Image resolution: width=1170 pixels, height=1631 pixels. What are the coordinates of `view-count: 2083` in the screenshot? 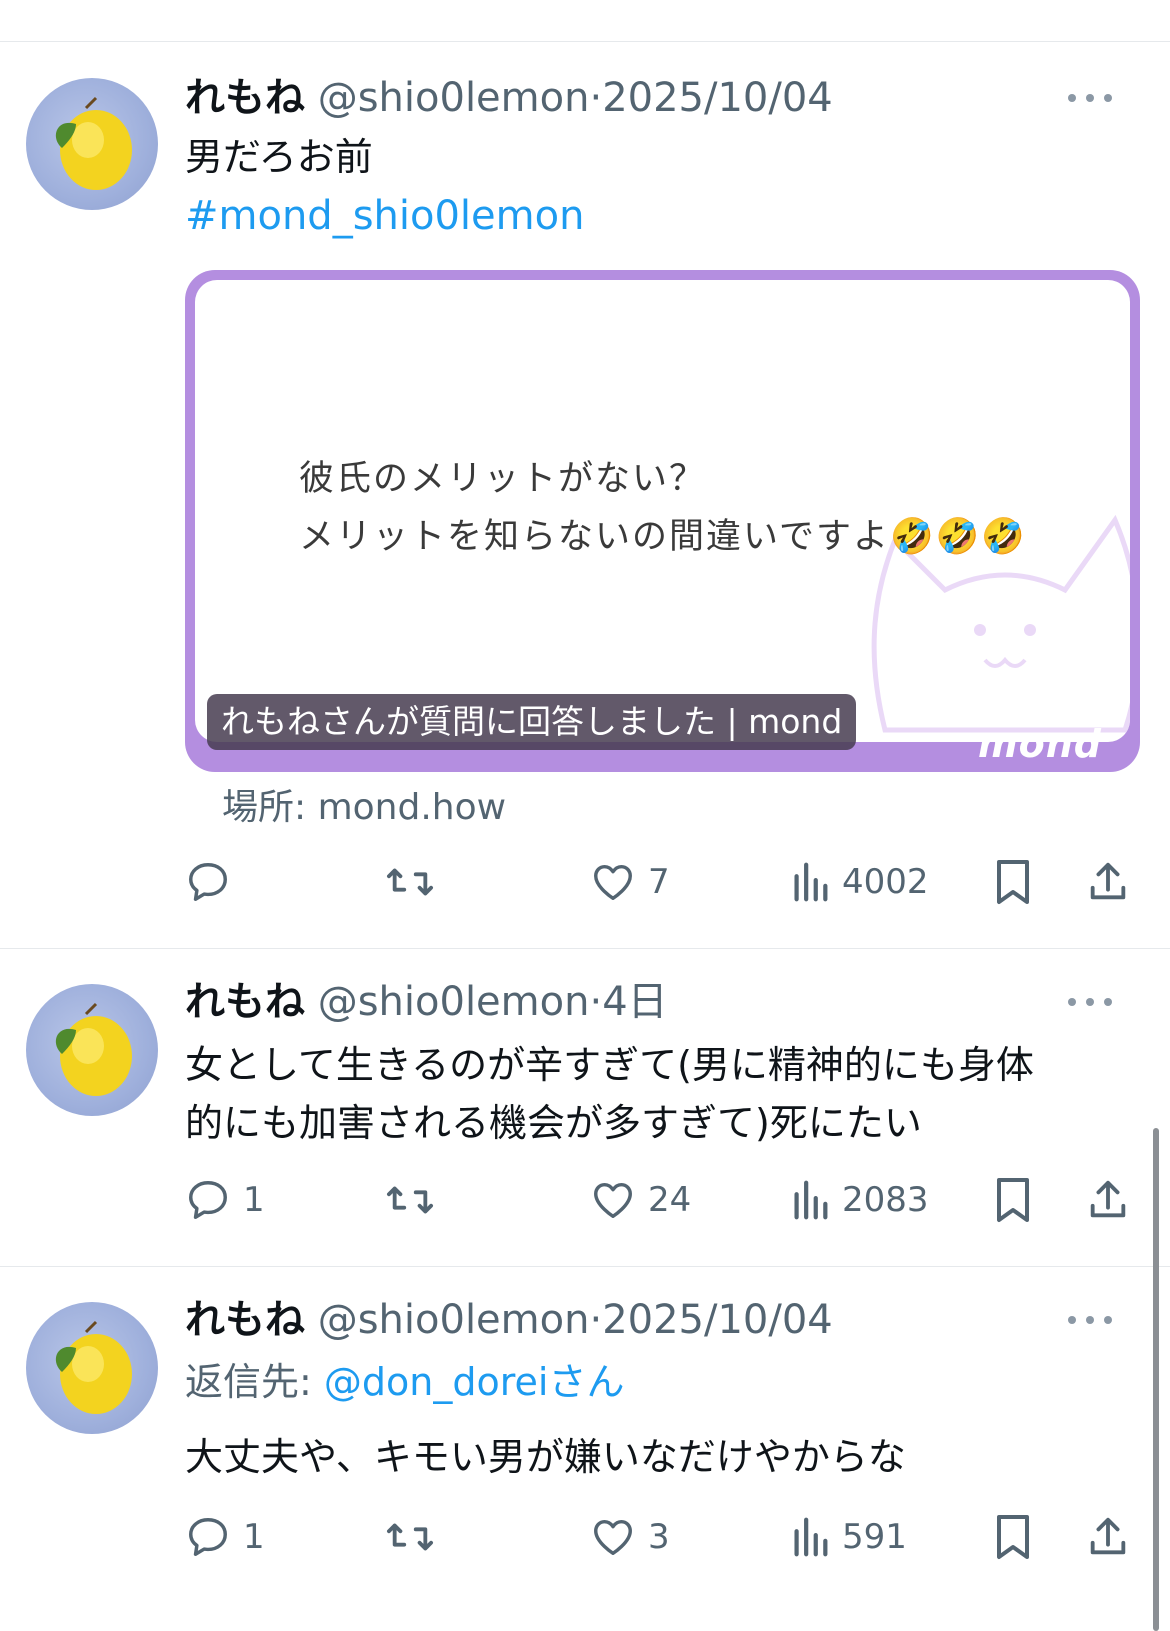 It's located at (885, 1200).